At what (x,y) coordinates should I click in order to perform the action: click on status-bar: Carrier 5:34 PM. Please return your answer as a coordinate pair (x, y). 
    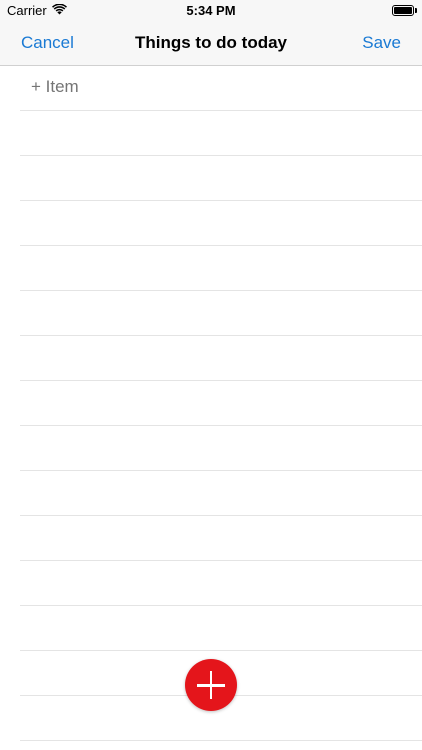
    Looking at the image, I should click on (211, 11).